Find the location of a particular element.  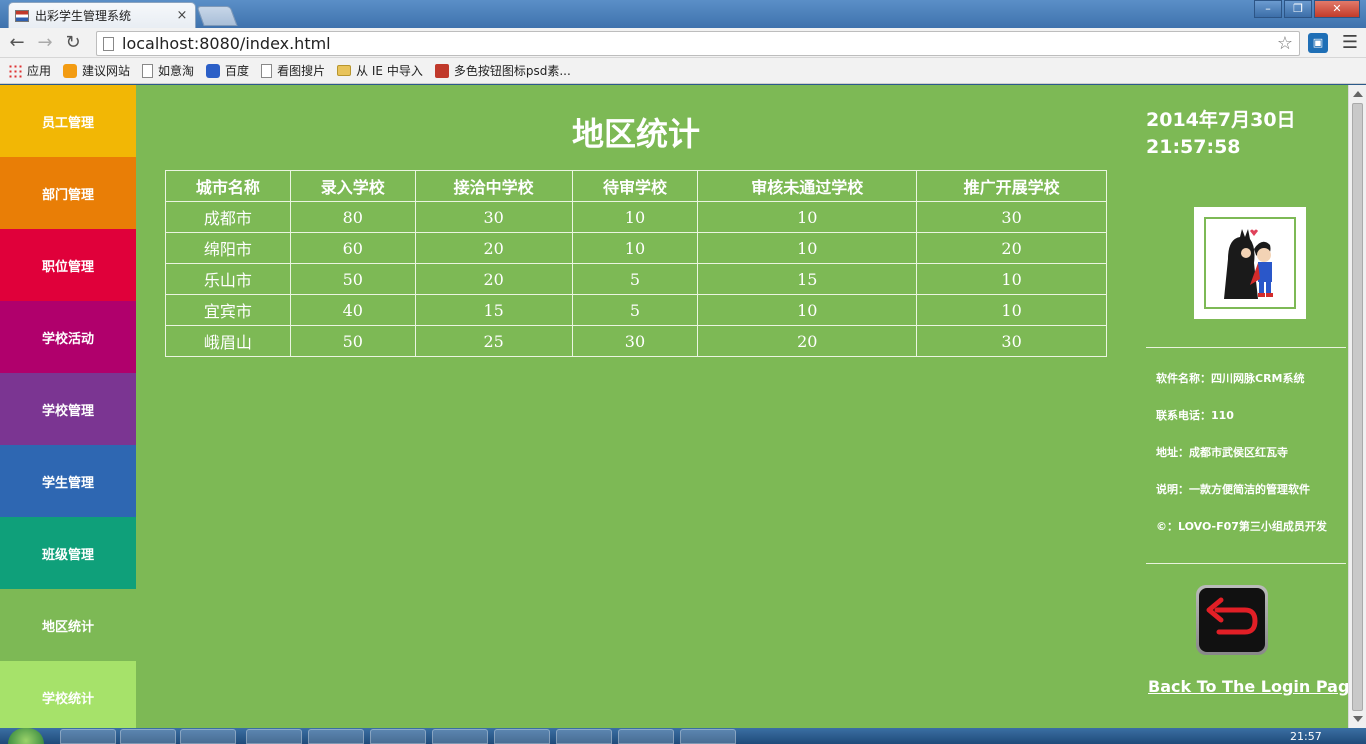

bookmark-baidu: 百度 is located at coordinates (227, 70).